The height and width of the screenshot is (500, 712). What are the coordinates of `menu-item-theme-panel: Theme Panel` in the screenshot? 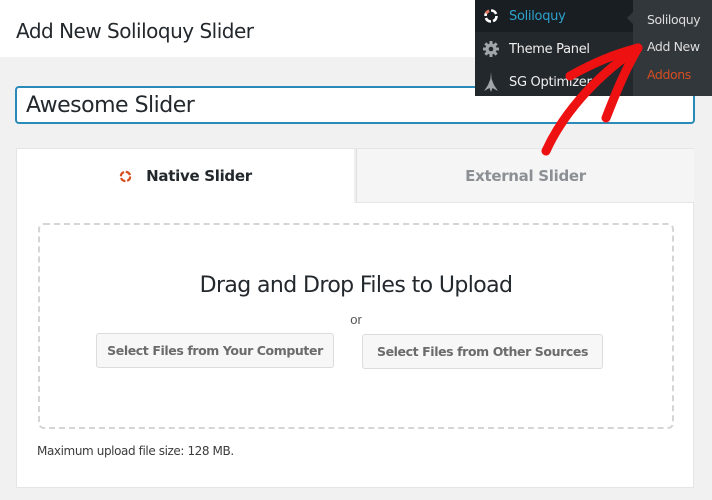 It's located at (555, 49).